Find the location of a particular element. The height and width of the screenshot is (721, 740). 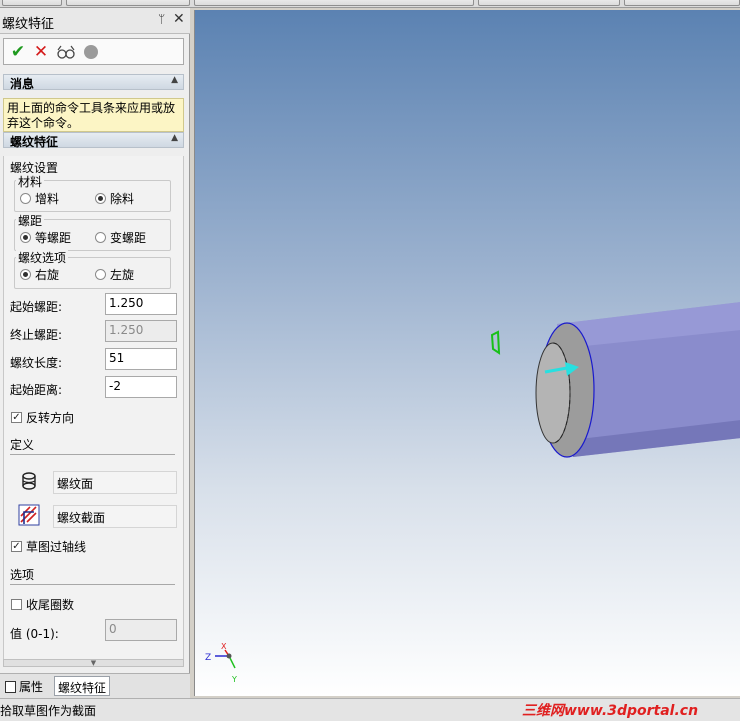

panel-titlebar: 螺纹特征 ᛘ ✕ is located at coordinates (95, 21).